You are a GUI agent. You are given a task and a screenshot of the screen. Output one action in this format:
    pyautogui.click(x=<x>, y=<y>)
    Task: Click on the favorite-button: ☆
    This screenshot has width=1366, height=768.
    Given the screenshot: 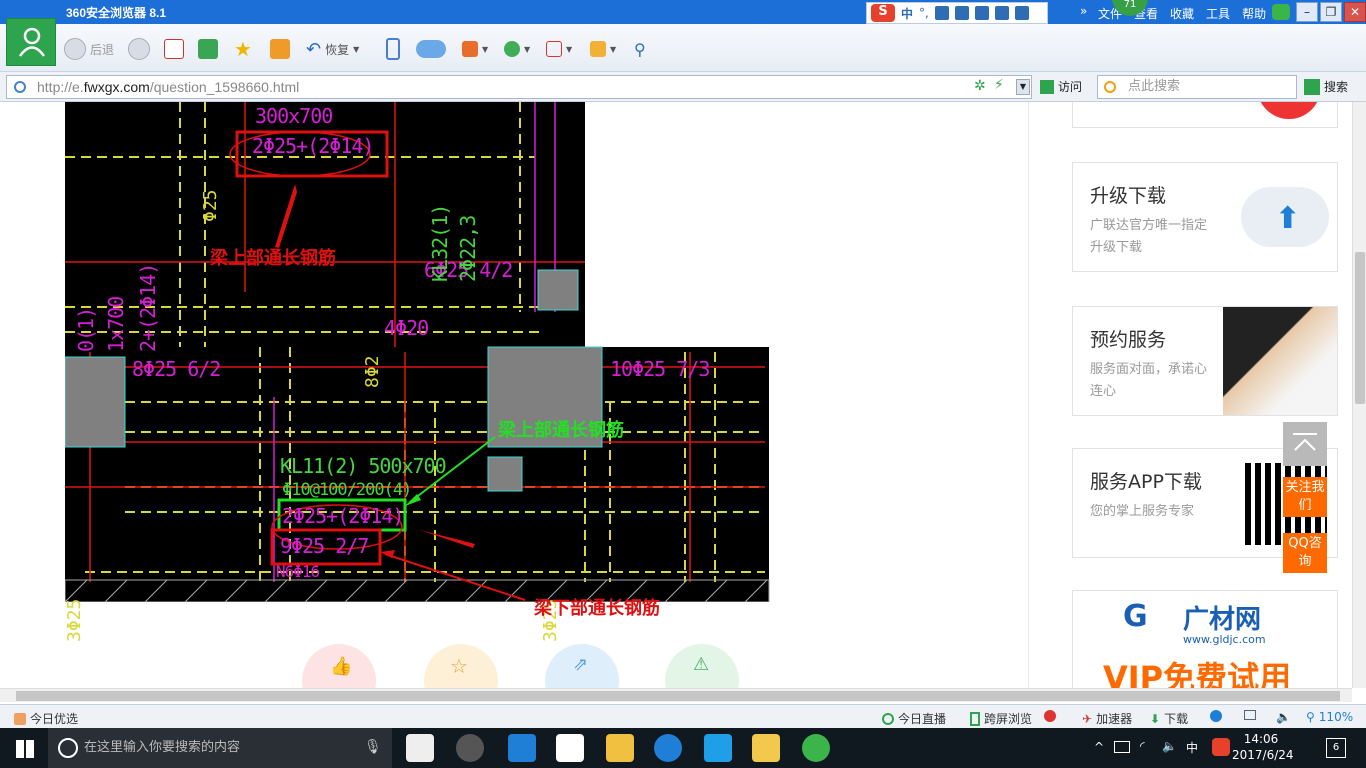 What is the action you would take?
    pyautogui.click(x=461, y=666)
    